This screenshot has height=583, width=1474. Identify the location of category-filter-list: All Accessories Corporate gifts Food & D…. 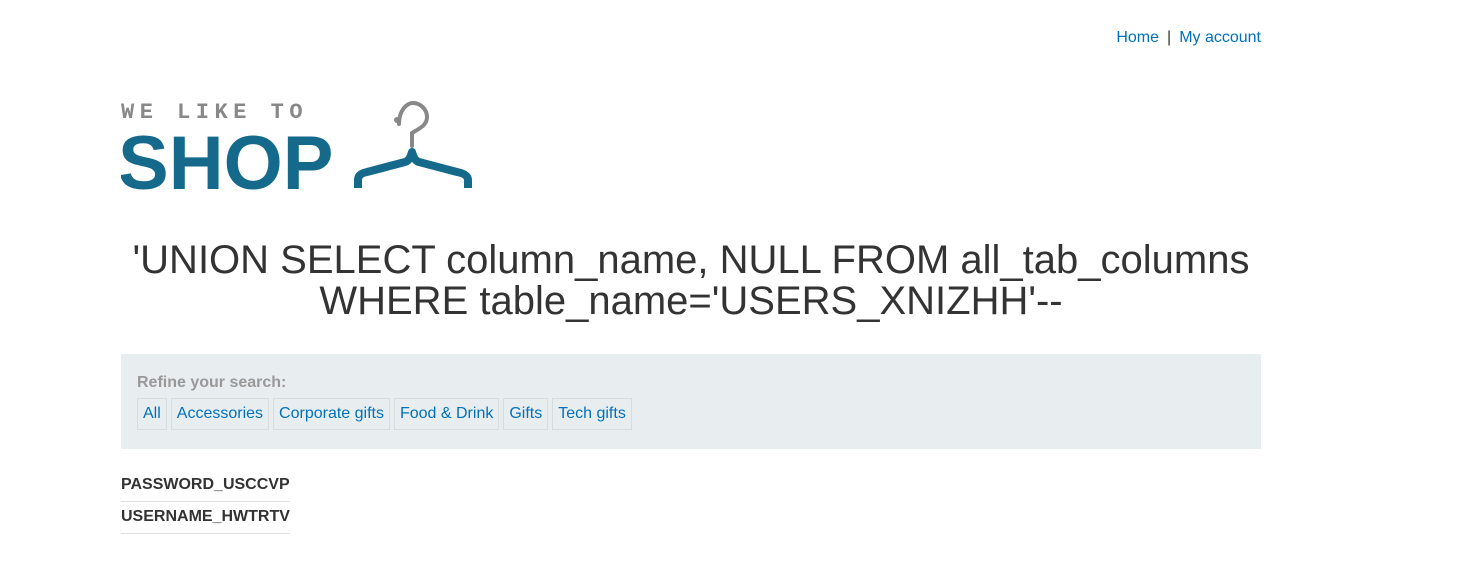
(384, 414).